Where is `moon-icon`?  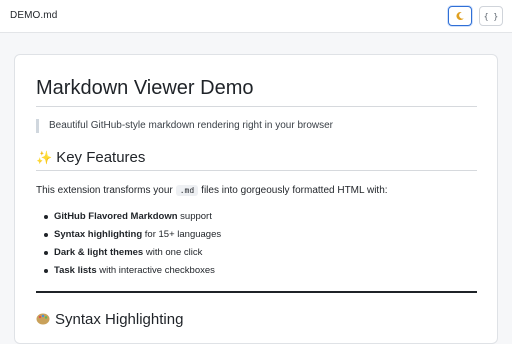 moon-icon is located at coordinates (460, 15).